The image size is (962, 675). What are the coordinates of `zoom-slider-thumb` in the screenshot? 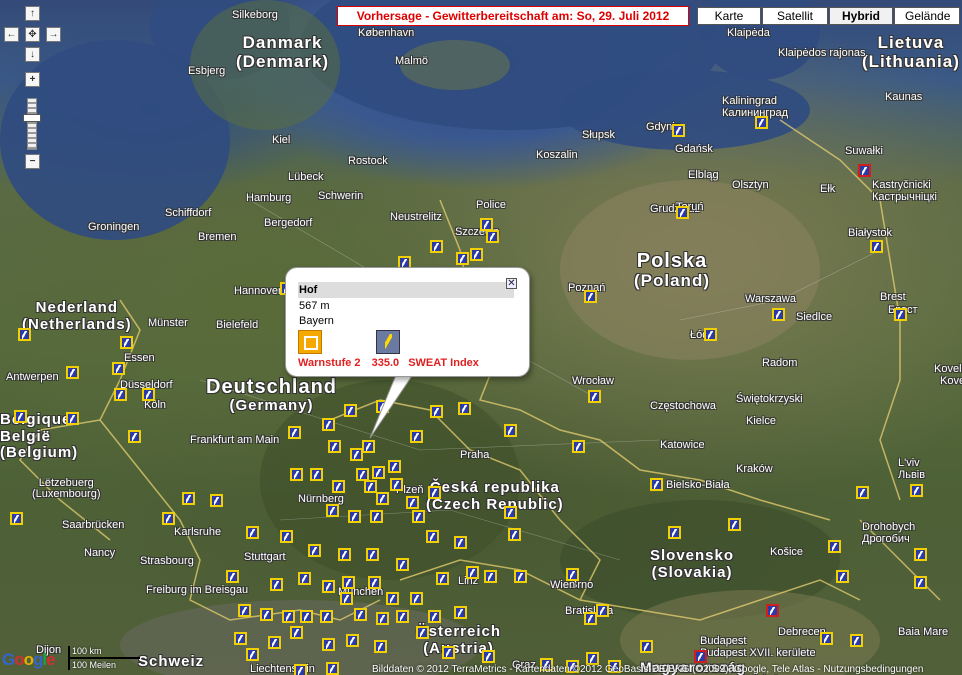 It's located at (32, 118).